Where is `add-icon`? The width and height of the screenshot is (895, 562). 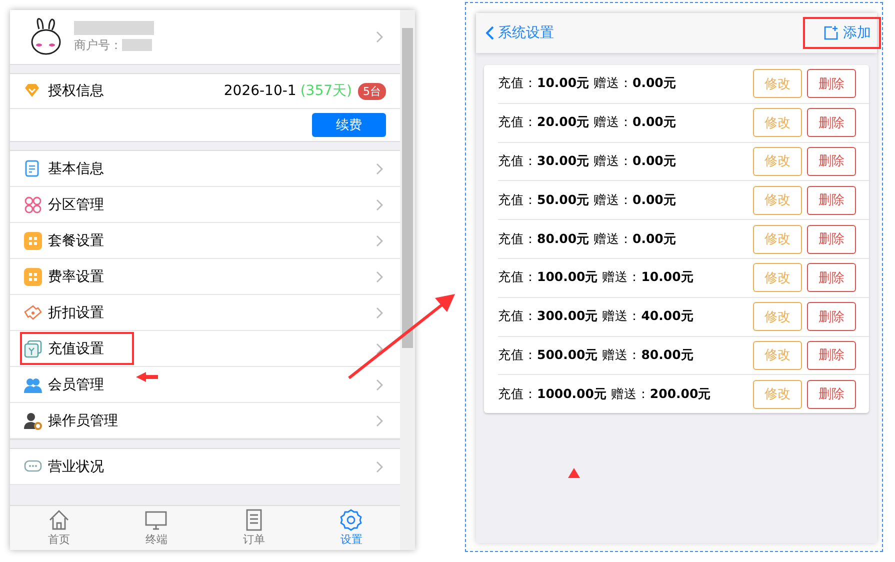
add-icon is located at coordinates (831, 33).